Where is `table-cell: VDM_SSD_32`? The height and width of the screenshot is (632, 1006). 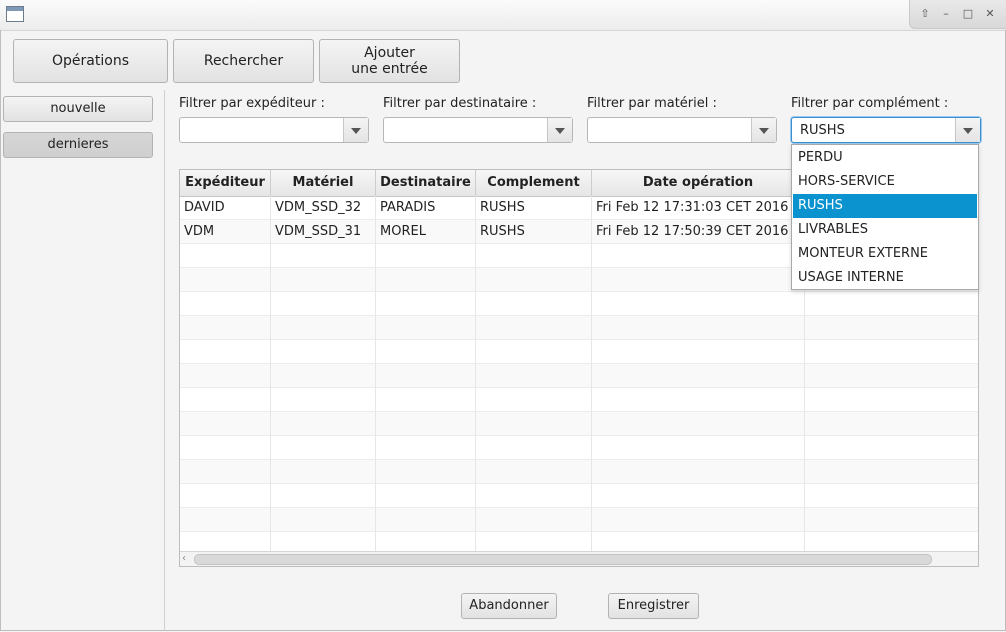
table-cell: VDM_SSD_32 is located at coordinates (323, 208).